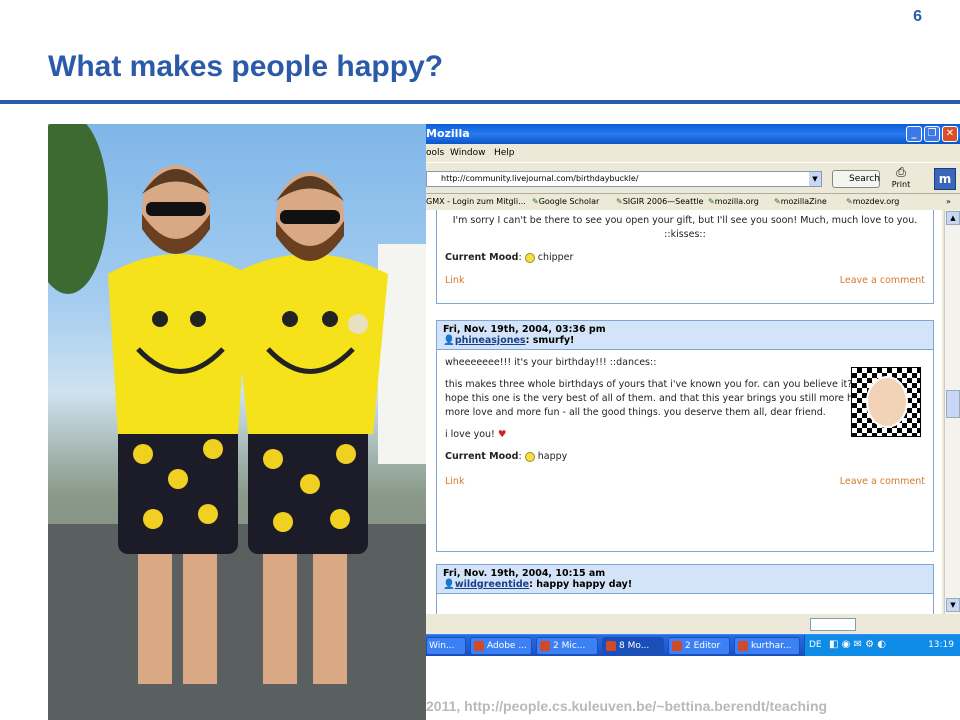  What do you see at coordinates (945, 179) in the screenshot?
I see `mozilla-logo-icon: m` at bounding box center [945, 179].